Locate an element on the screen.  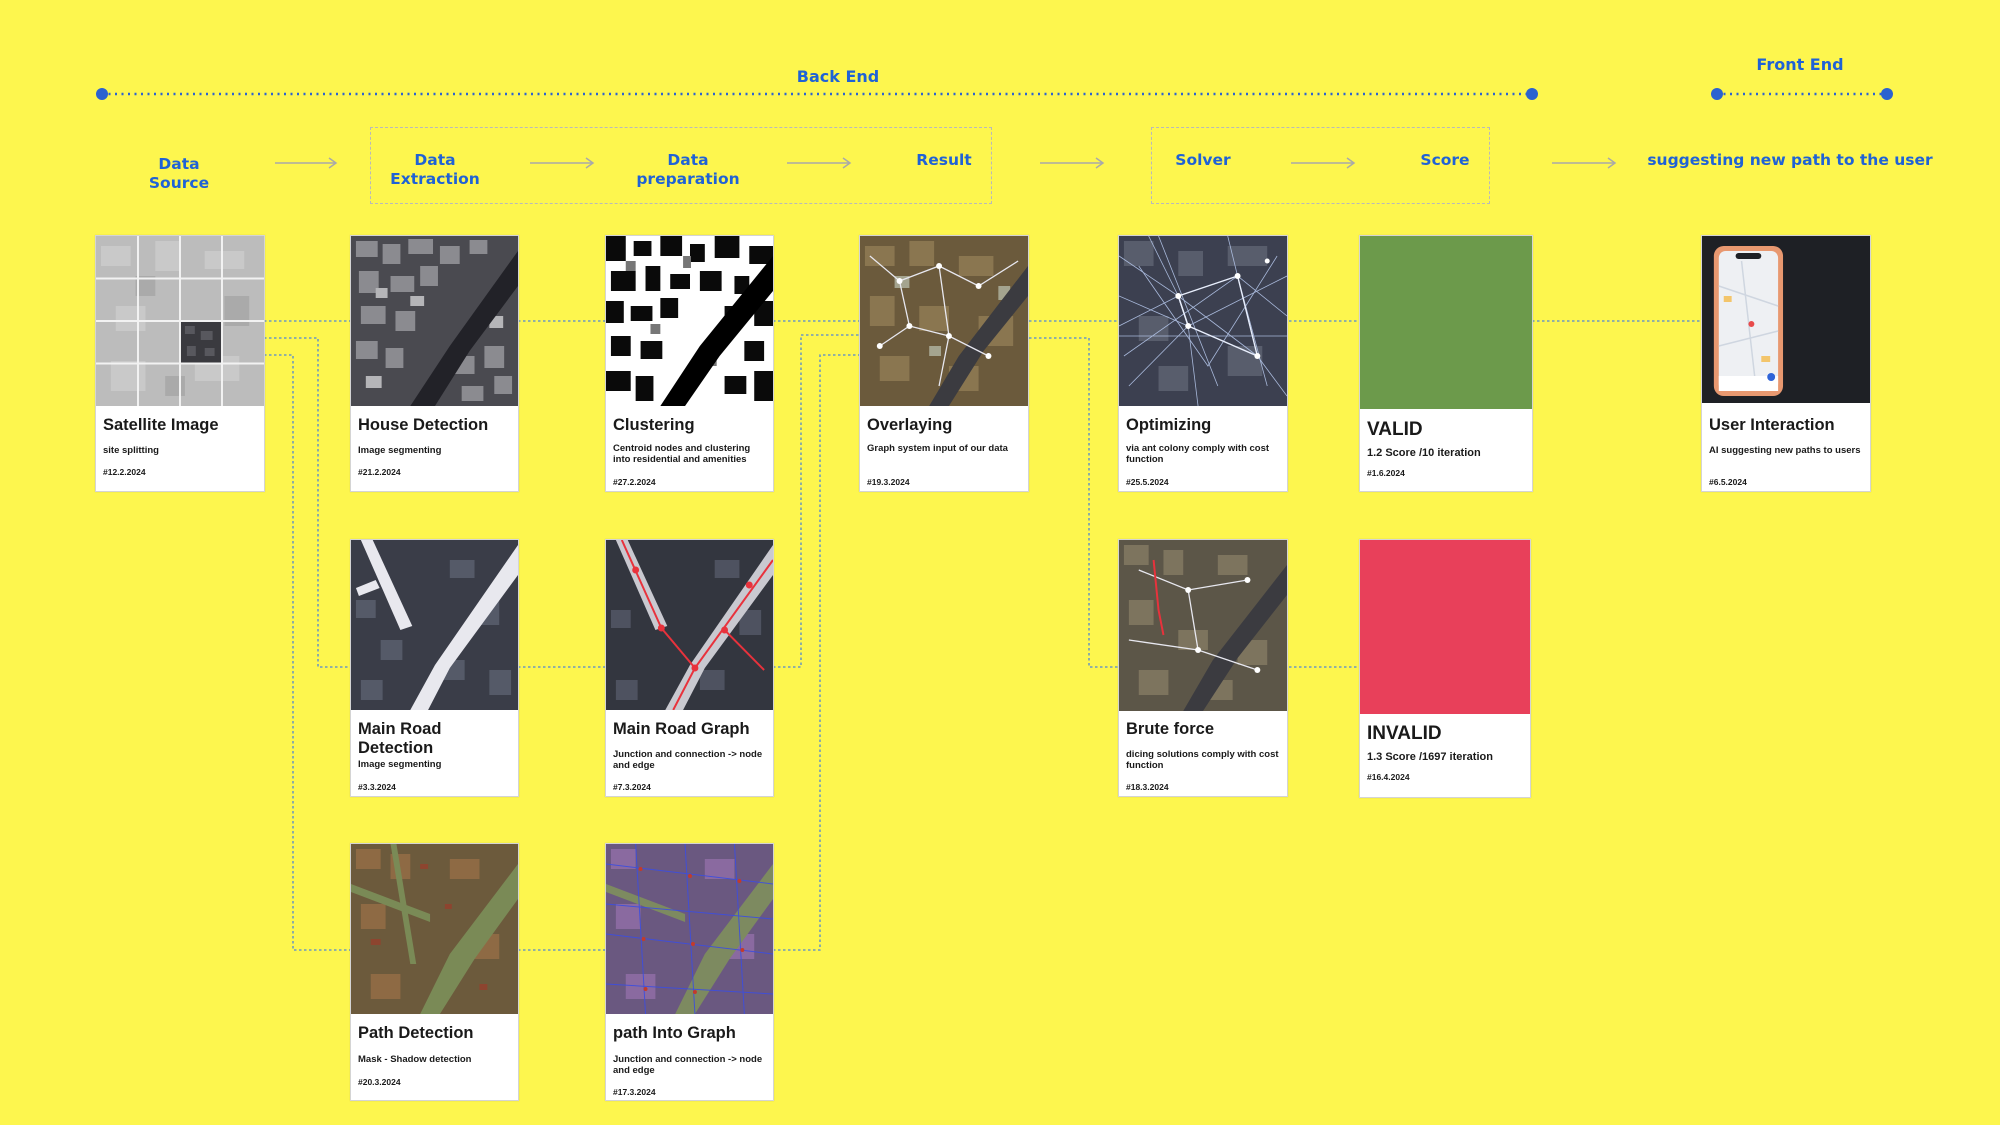
stage-data-extraction-label: Data Extraction is located at coordinates (435, 170).